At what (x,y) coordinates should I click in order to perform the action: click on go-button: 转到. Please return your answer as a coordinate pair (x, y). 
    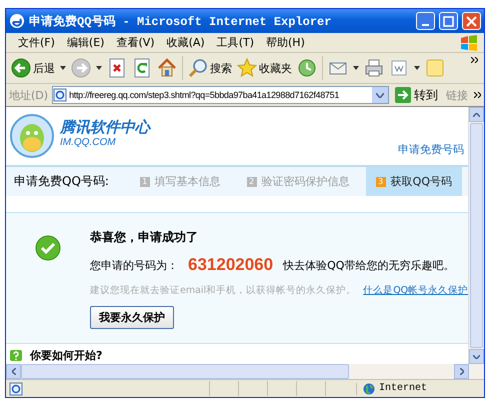
    Looking at the image, I should click on (416, 95).